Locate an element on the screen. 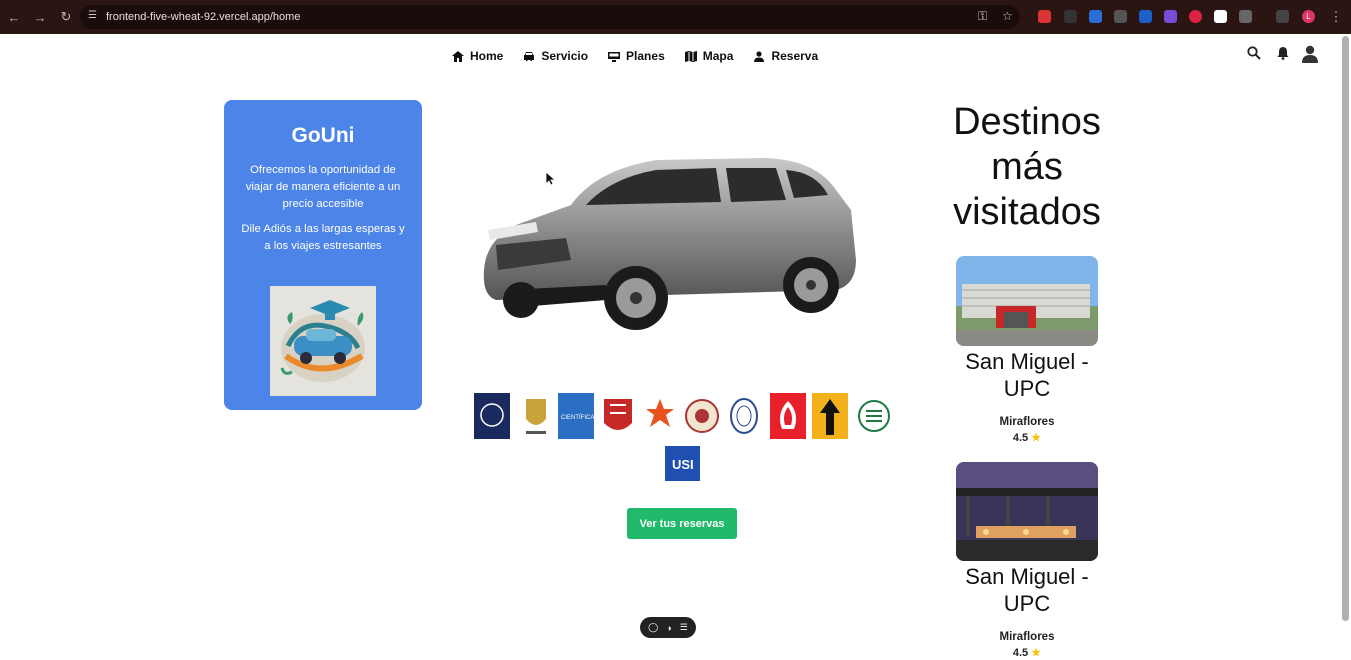 This screenshot has height=660, width=1351. back-icon: ← is located at coordinates (14, 17).